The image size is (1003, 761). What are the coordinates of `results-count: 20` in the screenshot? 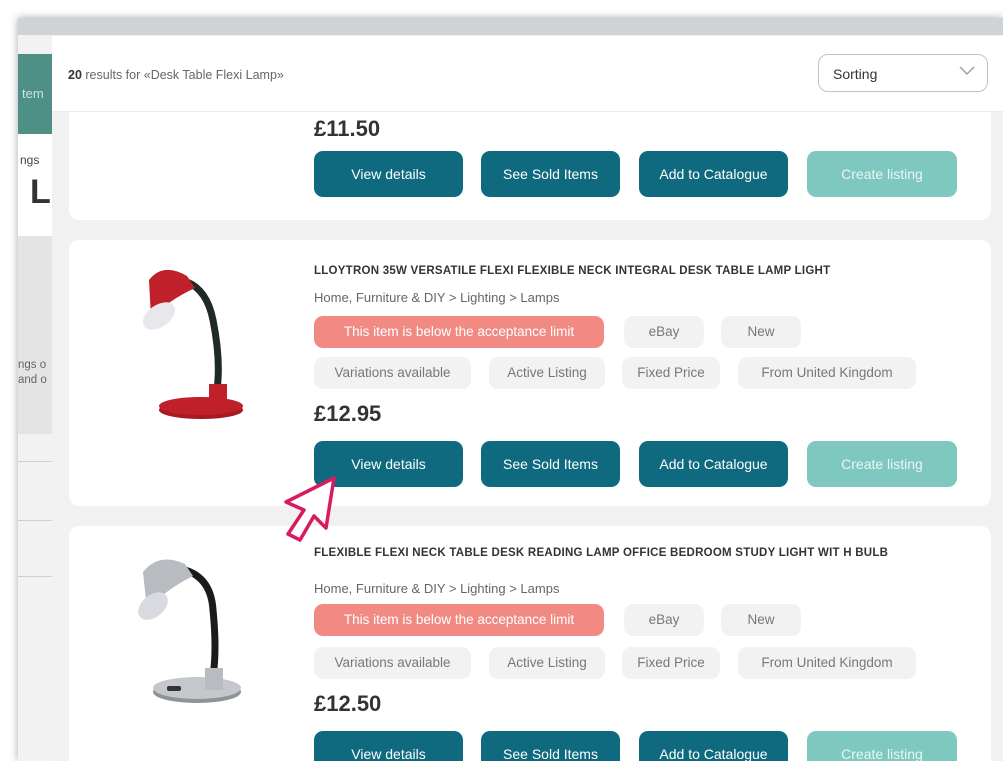 It's located at (75, 75).